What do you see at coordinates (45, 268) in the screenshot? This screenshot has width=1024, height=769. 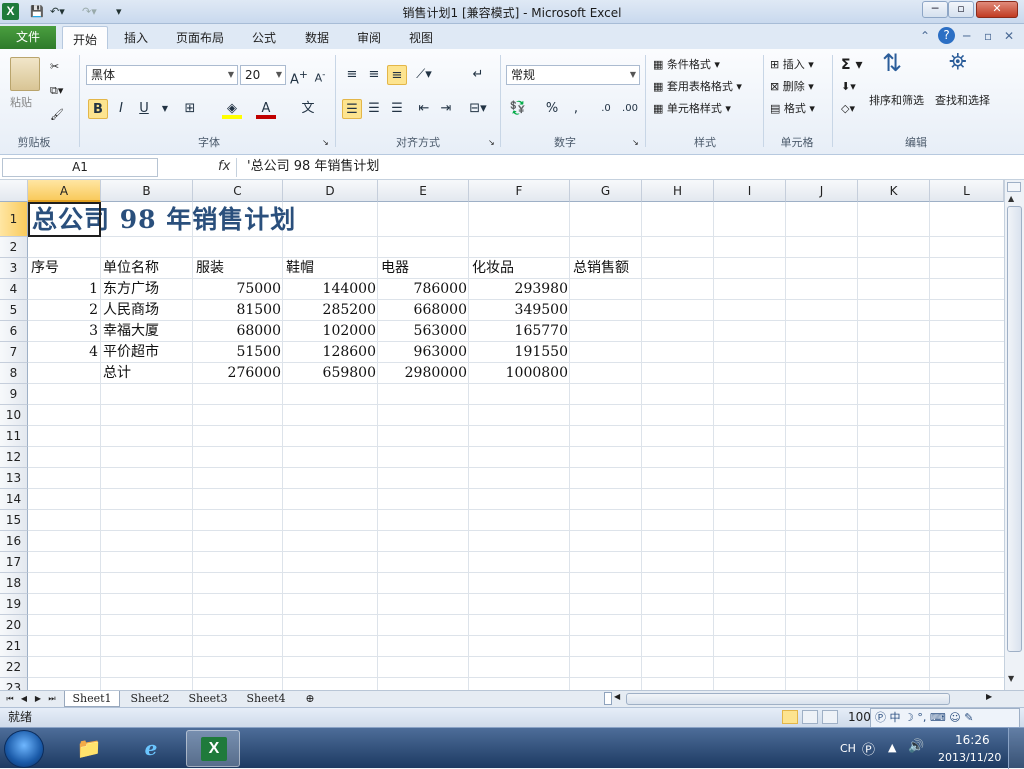 I see `header-cell: 序号` at bounding box center [45, 268].